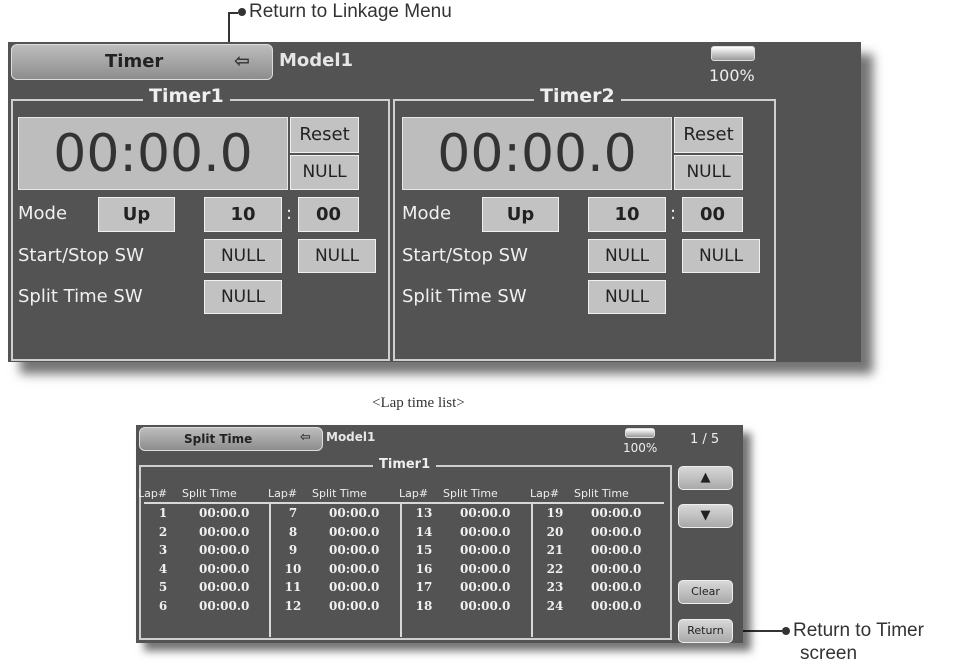 Image resolution: width=960 pixels, height=665 pixels. What do you see at coordinates (405, 464) in the screenshot?
I see `split-frame-title: Timer1` at bounding box center [405, 464].